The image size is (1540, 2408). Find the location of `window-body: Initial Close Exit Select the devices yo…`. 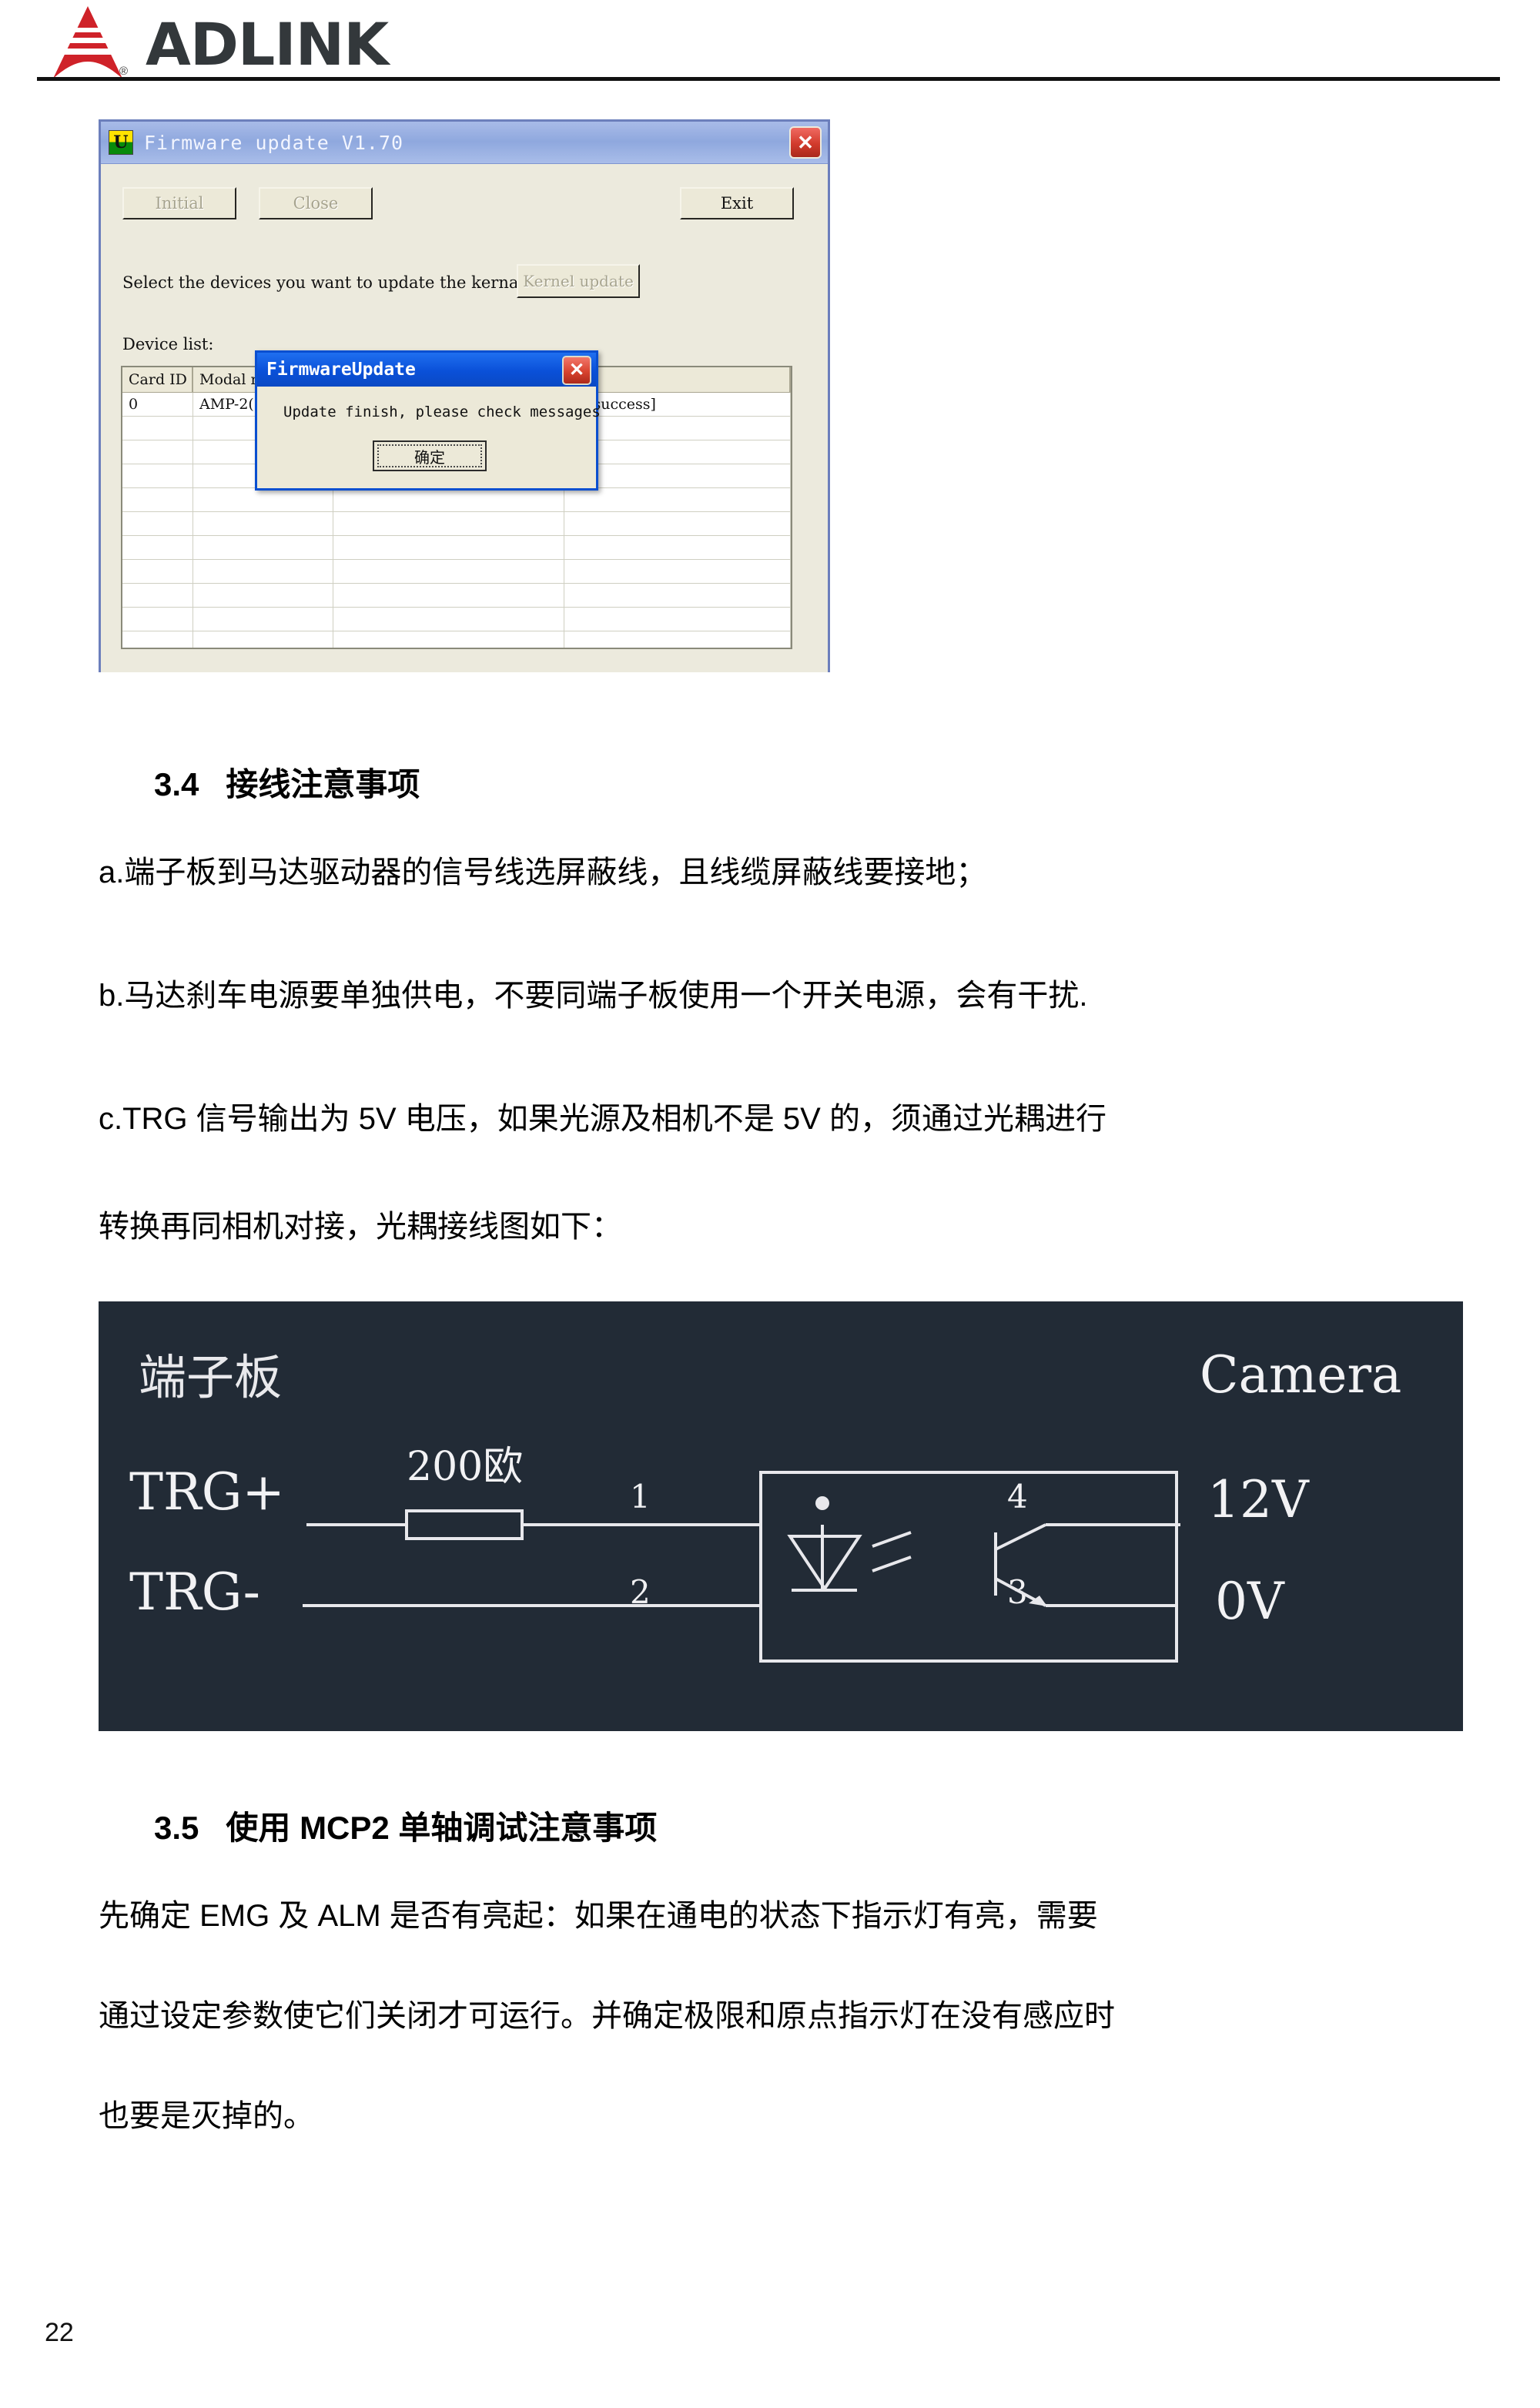

window-body: Initial Close Exit Select the devices yo… is located at coordinates (464, 418).